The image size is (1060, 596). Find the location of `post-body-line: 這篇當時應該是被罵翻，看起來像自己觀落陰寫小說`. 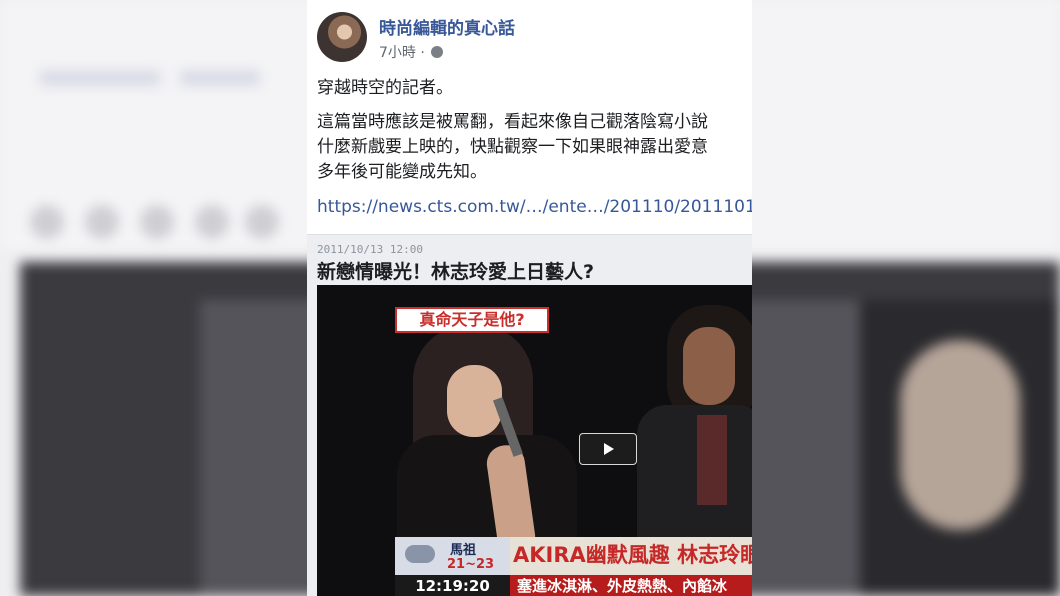

post-body-line: 這篇當時應該是被罵翻，看起來像自己觀落陰寫小說 is located at coordinates (512, 122).